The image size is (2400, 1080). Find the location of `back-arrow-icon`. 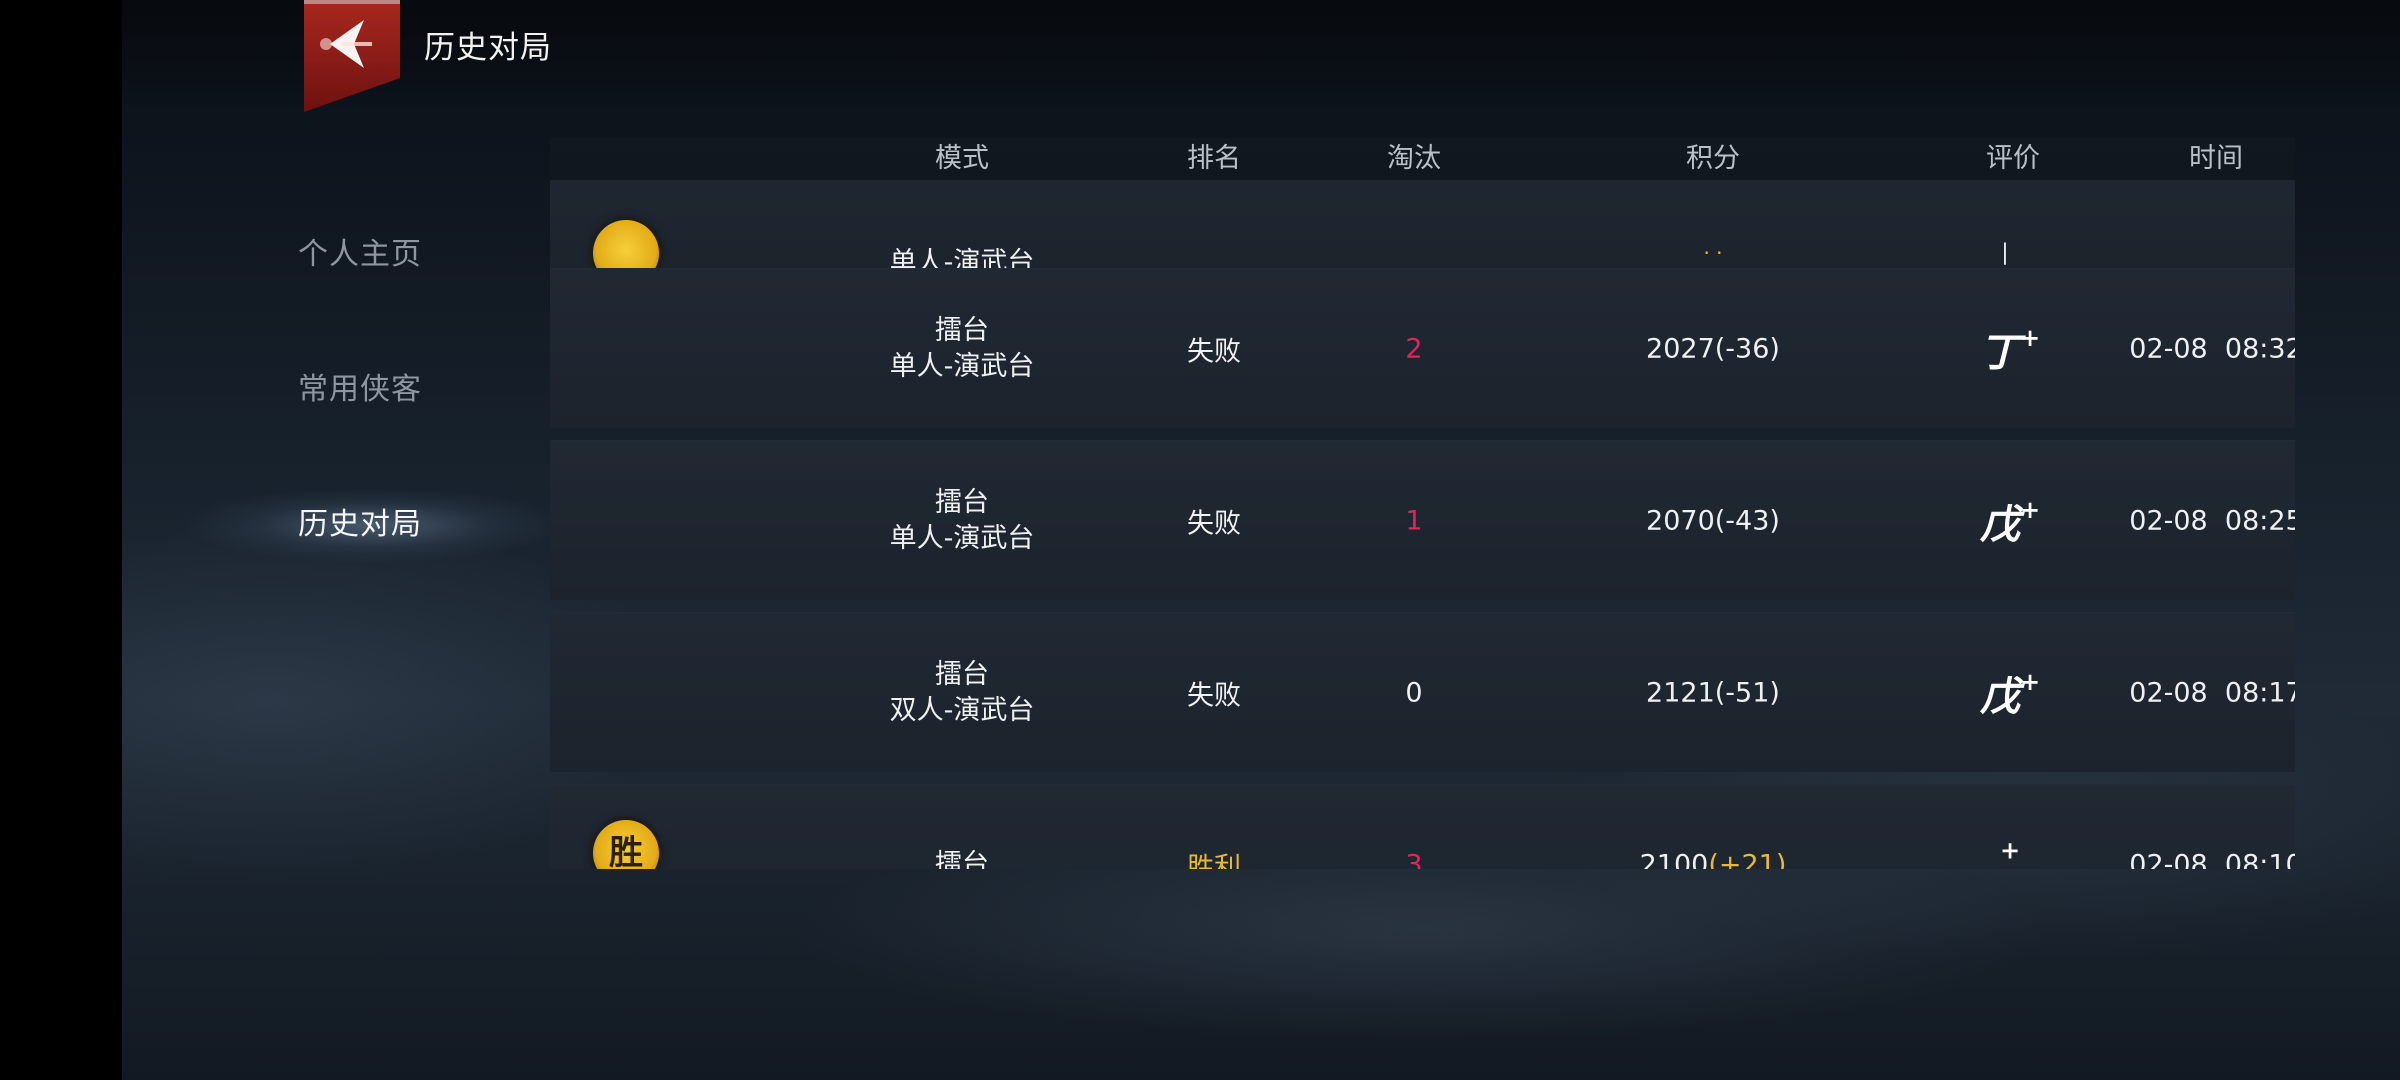

back-arrow-icon is located at coordinates (352, 56).